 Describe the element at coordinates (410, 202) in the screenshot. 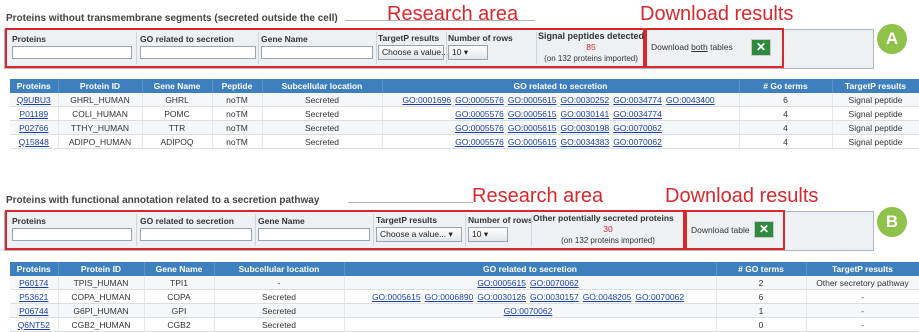

I see `section-b-rule` at that location.